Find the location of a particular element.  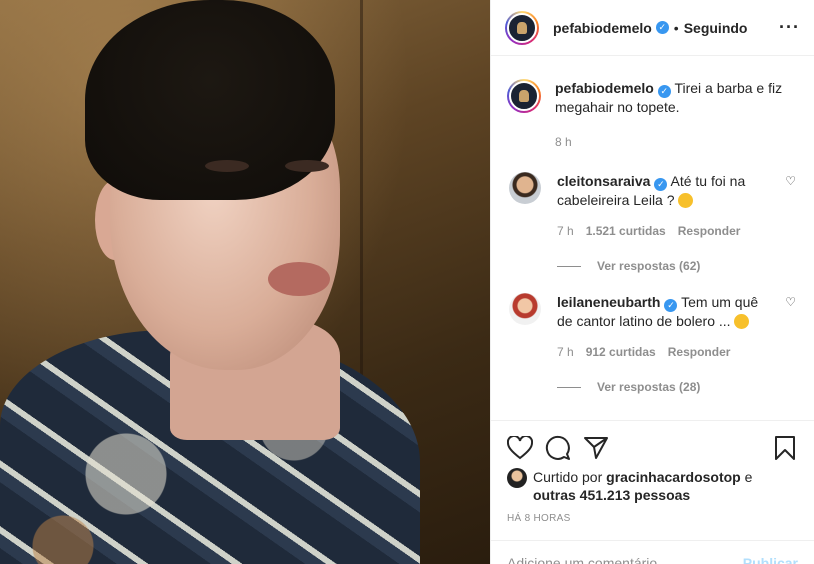

liked-by-prefix: Curtido por is located at coordinates (568, 477).